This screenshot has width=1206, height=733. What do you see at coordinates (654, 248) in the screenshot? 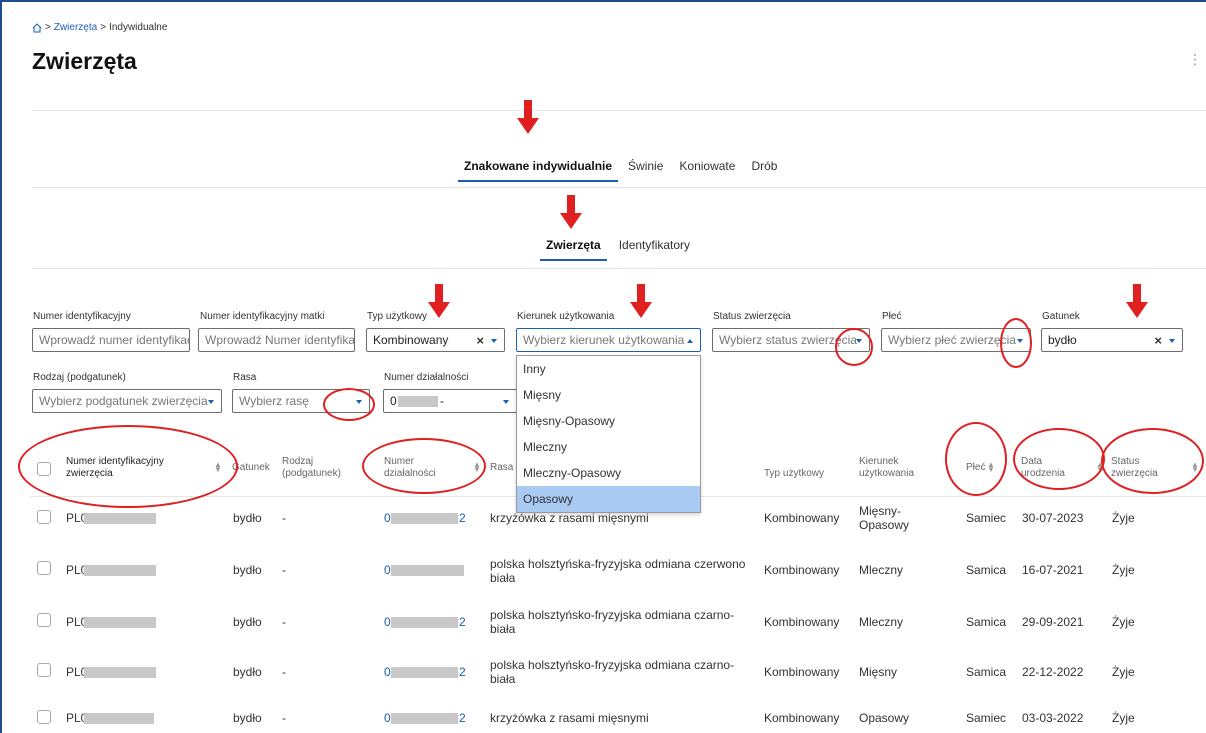
I see `tab-identyfikatory: Identyfikatory` at bounding box center [654, 248].